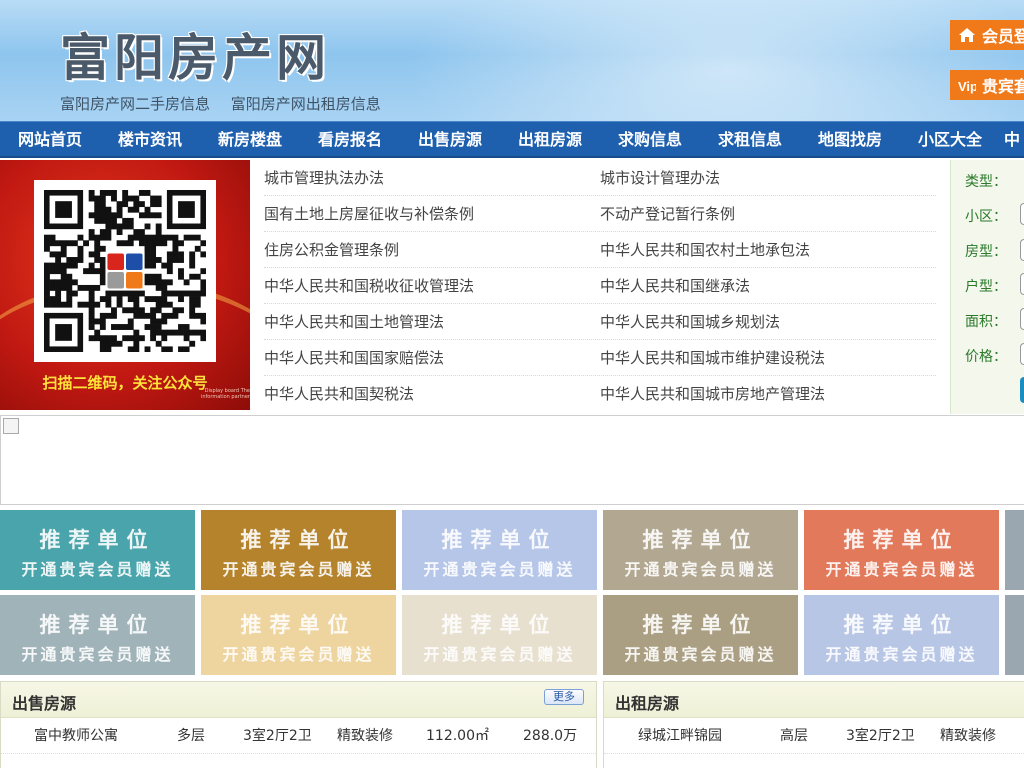  What do you see at coordinates (986, 182) in the screenshot?
I see `search-label-type: 类型：` at bounding box center [986, 182].